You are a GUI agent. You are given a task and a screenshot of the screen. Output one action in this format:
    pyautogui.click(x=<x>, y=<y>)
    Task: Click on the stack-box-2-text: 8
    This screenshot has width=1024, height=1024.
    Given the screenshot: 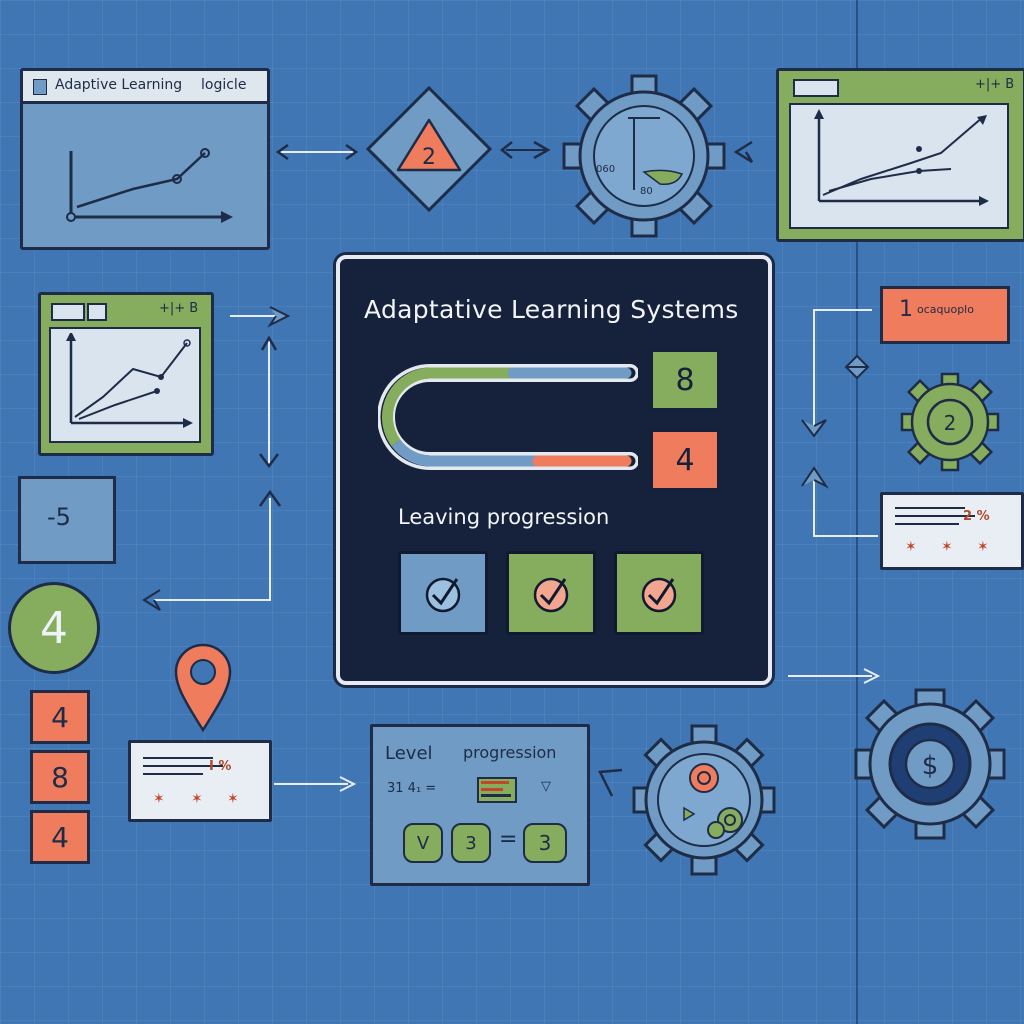 What is the action you would take?
    pyautogui.click(x=60, y=777)
    